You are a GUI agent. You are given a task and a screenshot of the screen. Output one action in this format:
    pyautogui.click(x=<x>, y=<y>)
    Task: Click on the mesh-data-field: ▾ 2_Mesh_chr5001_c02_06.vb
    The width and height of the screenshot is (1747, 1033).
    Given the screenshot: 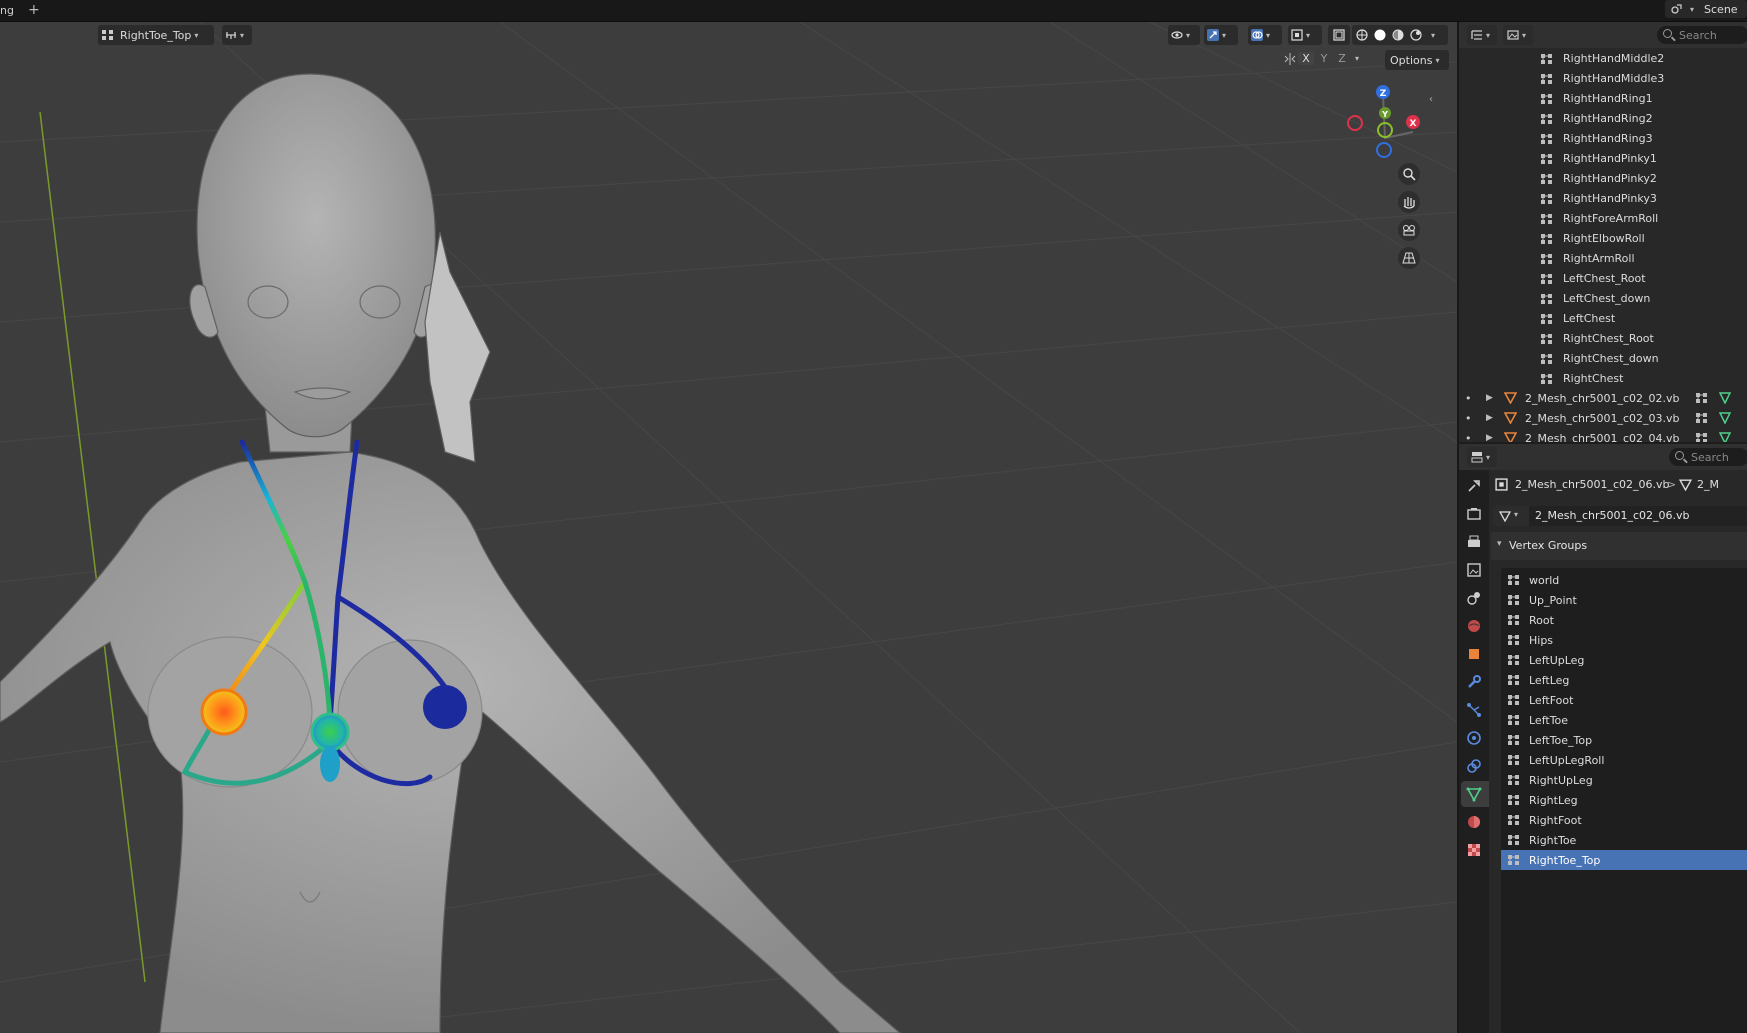 What is the action you would take?
    pyautogui.click(x=1620, y=516)
    